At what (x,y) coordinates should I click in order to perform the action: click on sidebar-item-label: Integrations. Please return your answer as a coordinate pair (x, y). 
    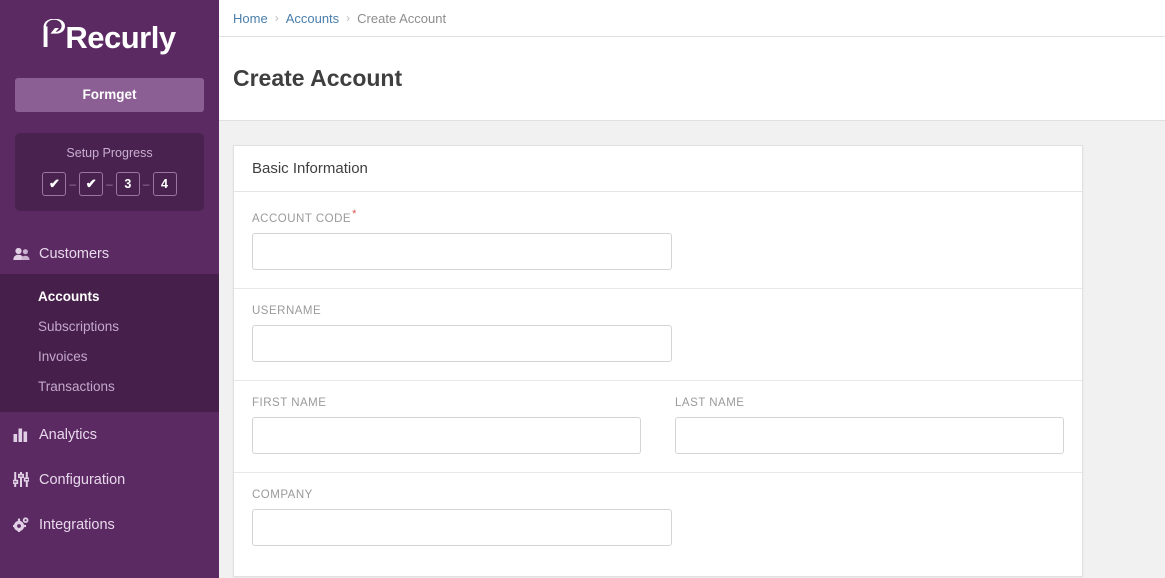
    Looking at the image, I should click on (77, 524).